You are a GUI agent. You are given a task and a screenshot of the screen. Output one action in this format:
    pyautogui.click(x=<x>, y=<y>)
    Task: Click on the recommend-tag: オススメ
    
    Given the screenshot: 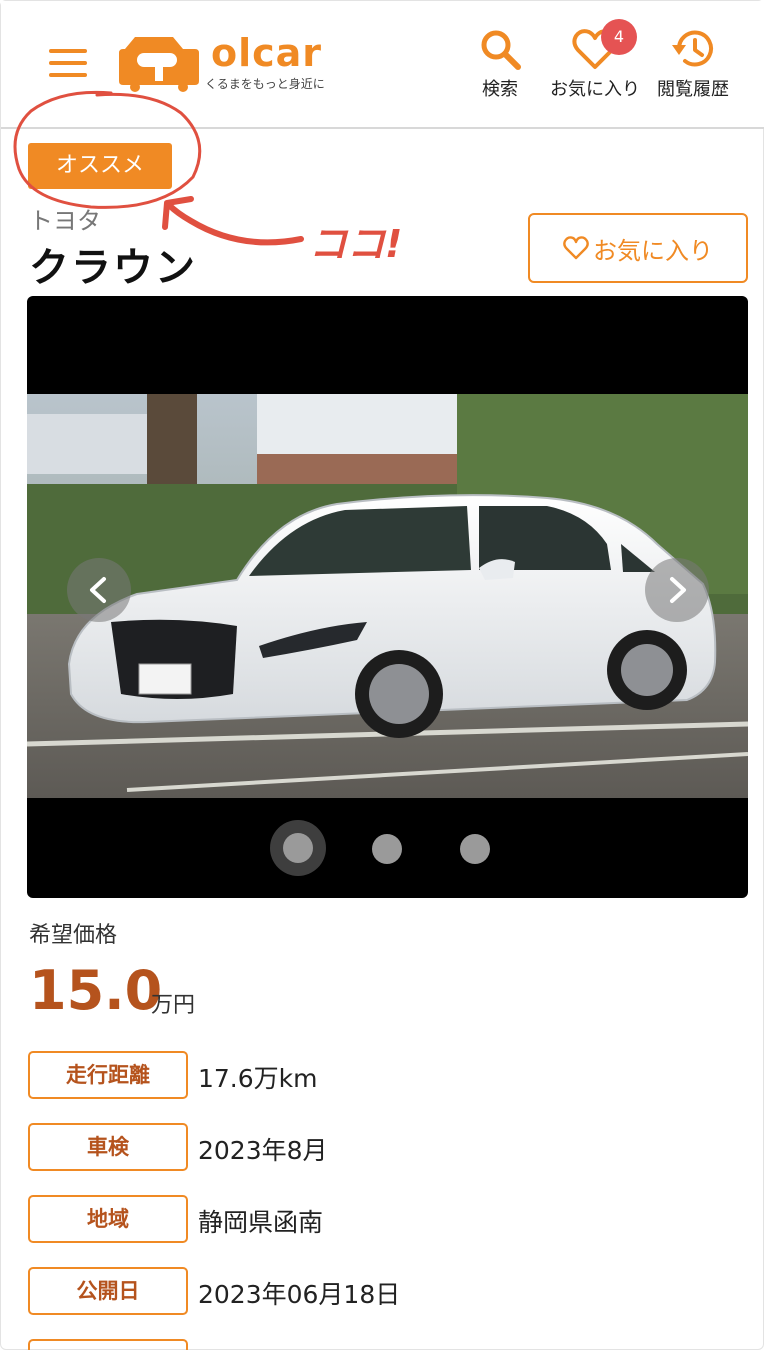 What is the action you would take?
    pyautogui.click(x=100, y=166)
    